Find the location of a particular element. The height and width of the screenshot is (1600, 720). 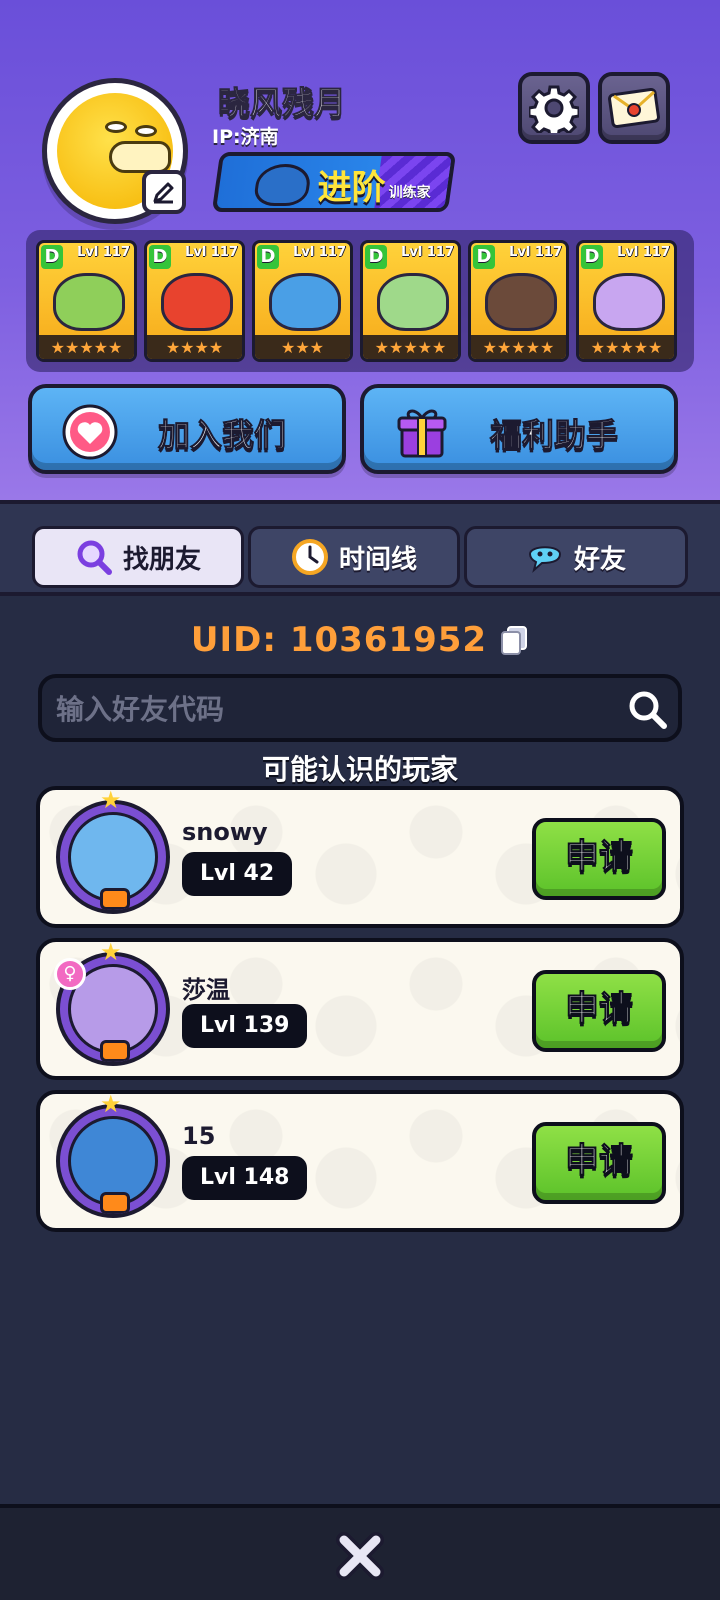

bottom-bar is located at coordinates (360, 1552).